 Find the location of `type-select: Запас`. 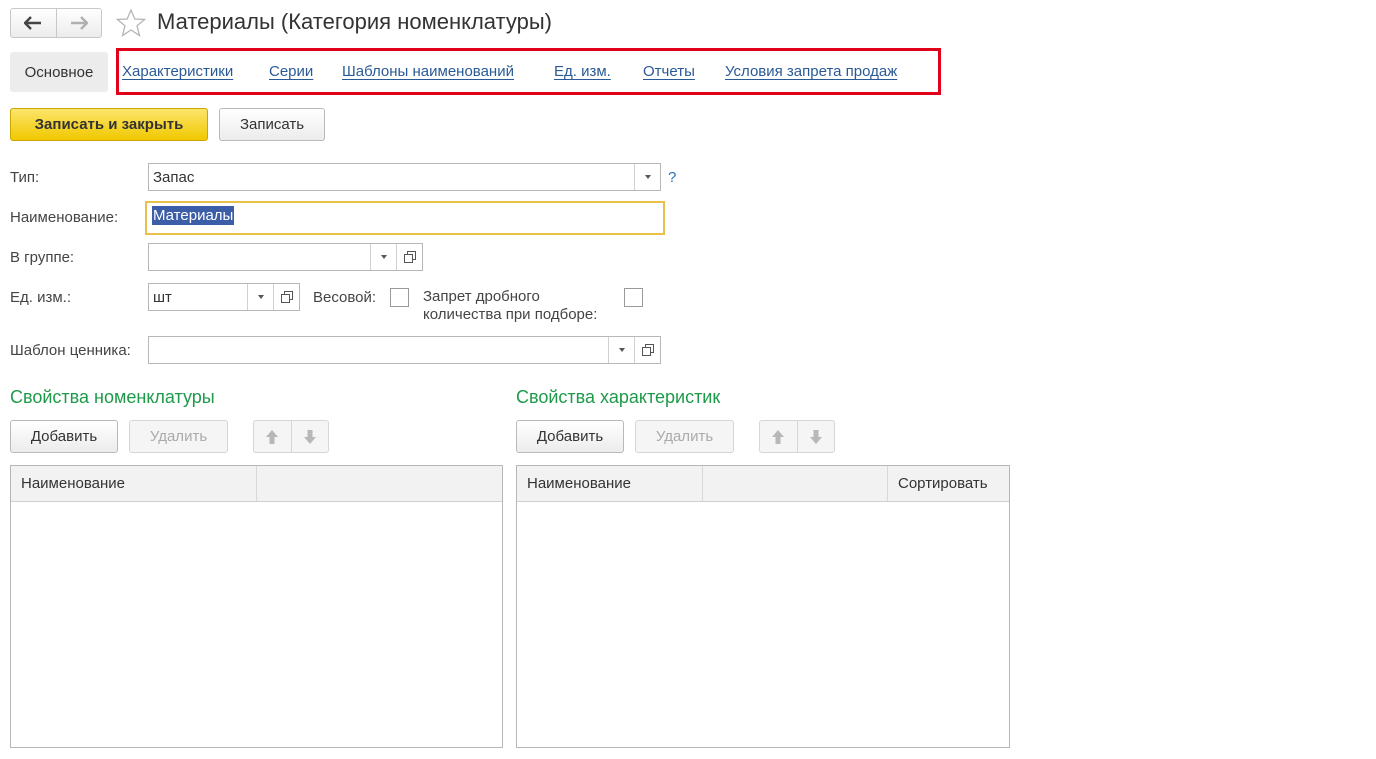

type-select: Запас is located at coordinates (404, 177).